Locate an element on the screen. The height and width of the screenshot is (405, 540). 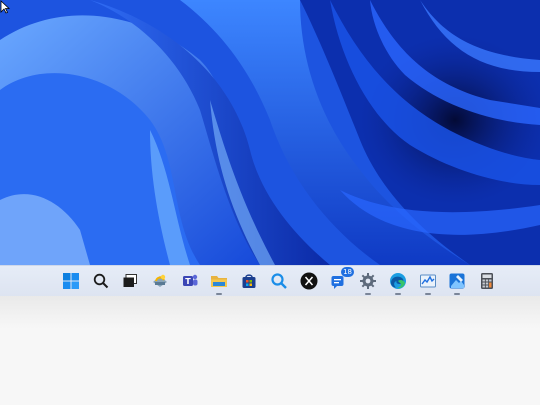
gear-icon is located at coordinates (368, 281).